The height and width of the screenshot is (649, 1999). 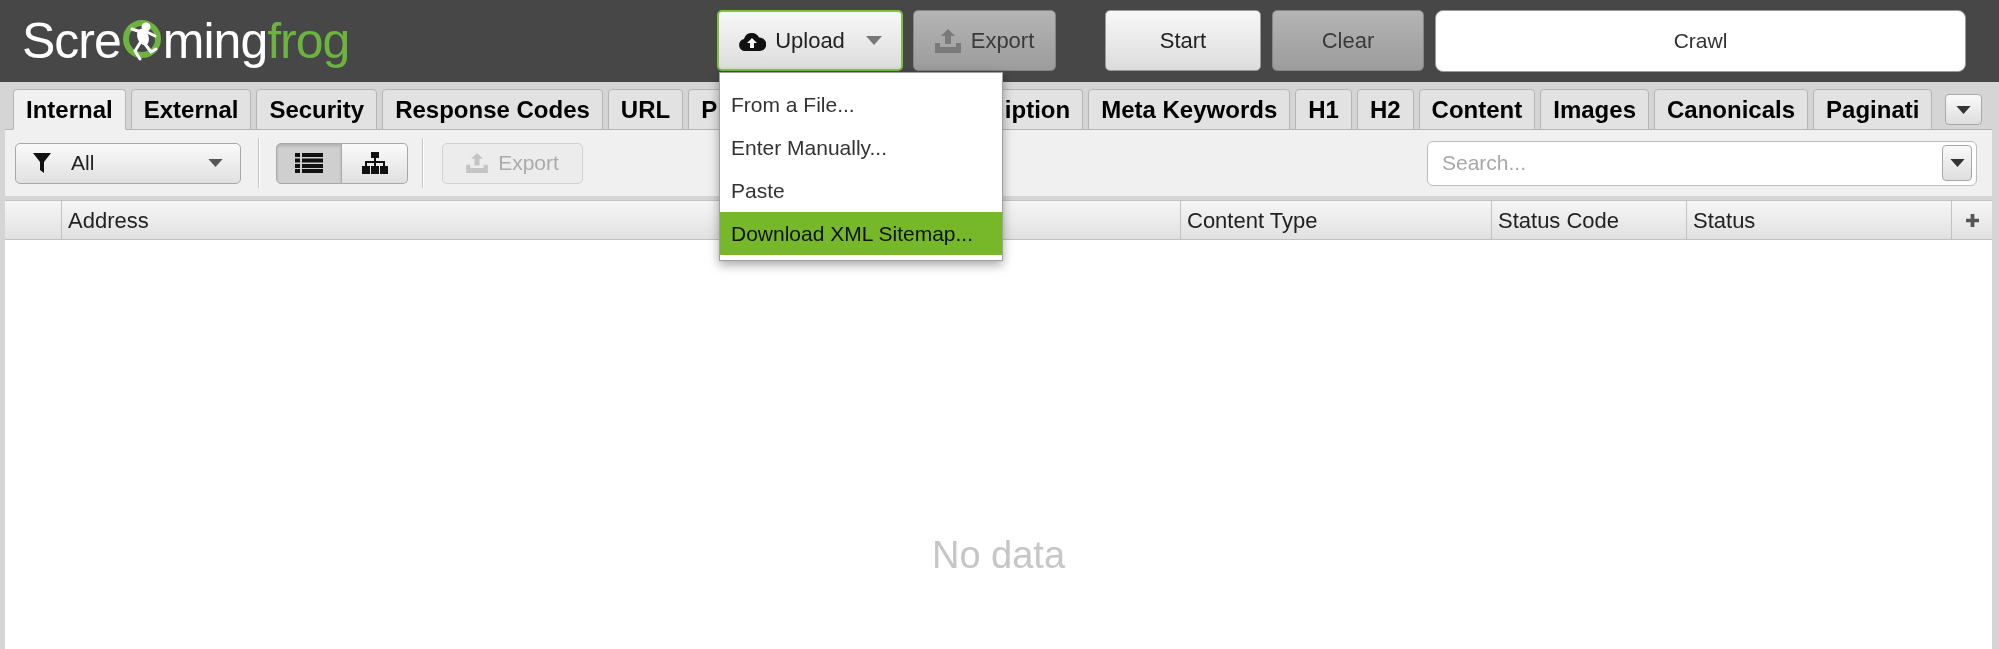 I want to click on logo-text: ming, so click(x=215, y=40).